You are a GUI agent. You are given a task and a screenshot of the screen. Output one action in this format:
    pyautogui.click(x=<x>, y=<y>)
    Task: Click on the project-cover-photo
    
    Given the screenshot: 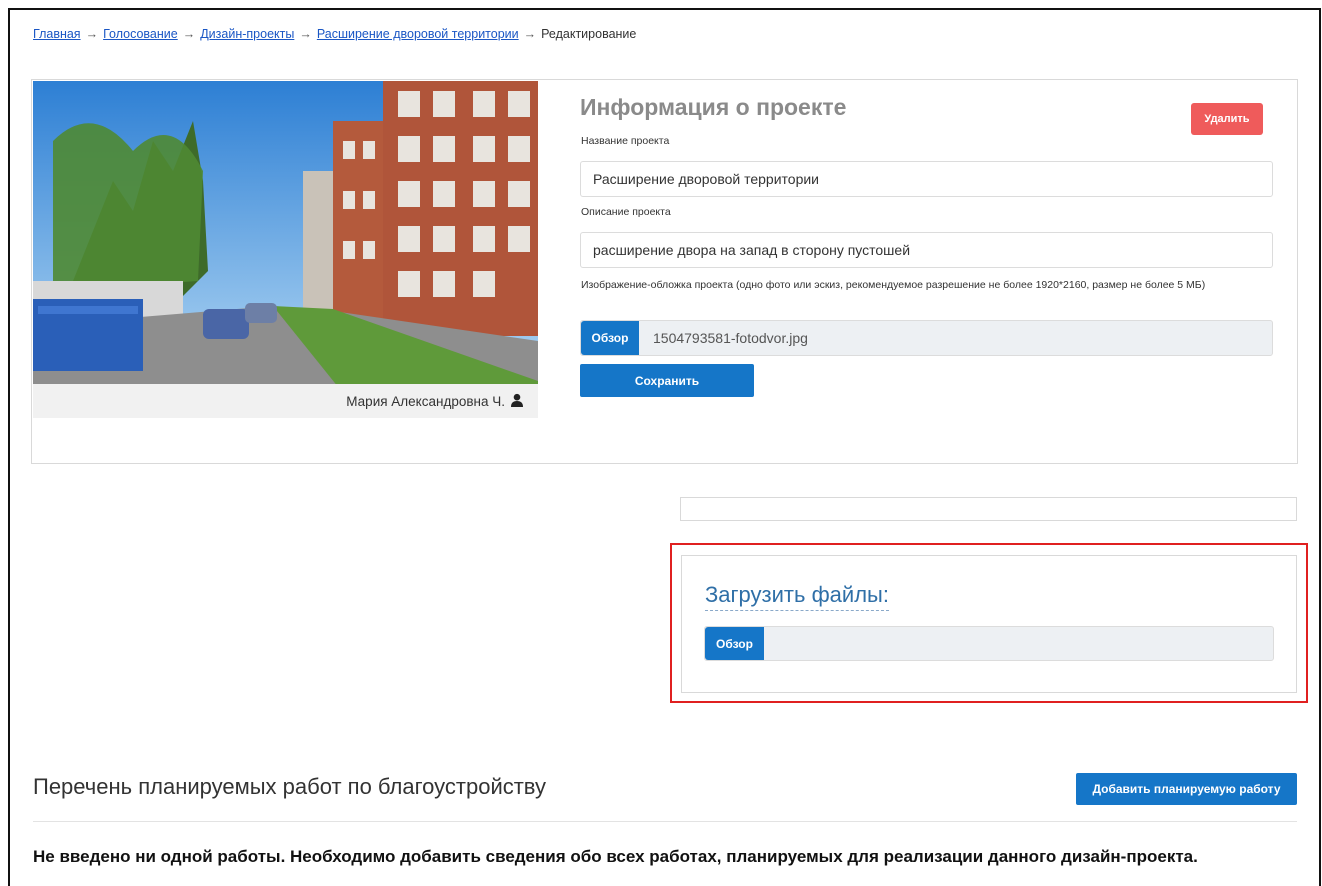 What is the action you would take?
    pyautogui.click(x=285, y=249)
    